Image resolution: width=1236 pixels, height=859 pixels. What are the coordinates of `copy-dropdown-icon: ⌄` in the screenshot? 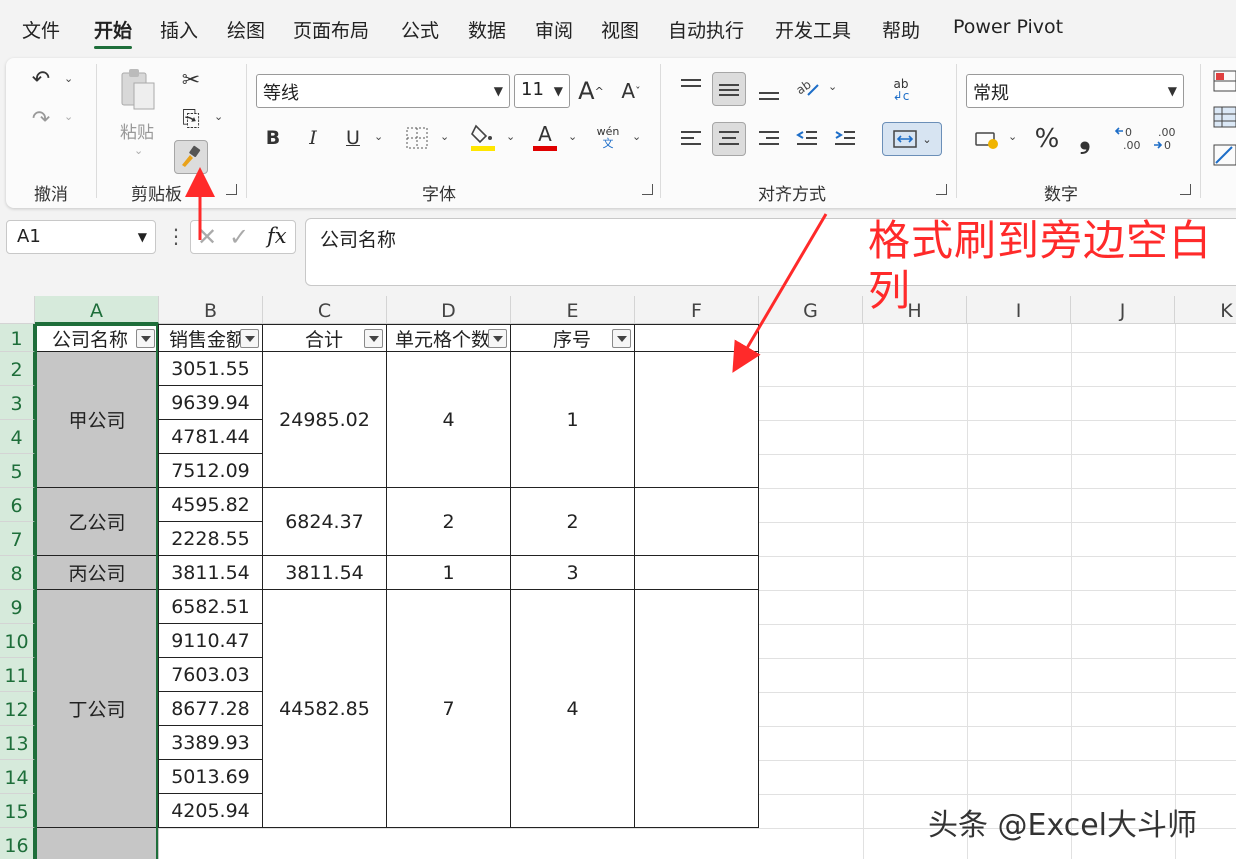 It's located at (218, 116).